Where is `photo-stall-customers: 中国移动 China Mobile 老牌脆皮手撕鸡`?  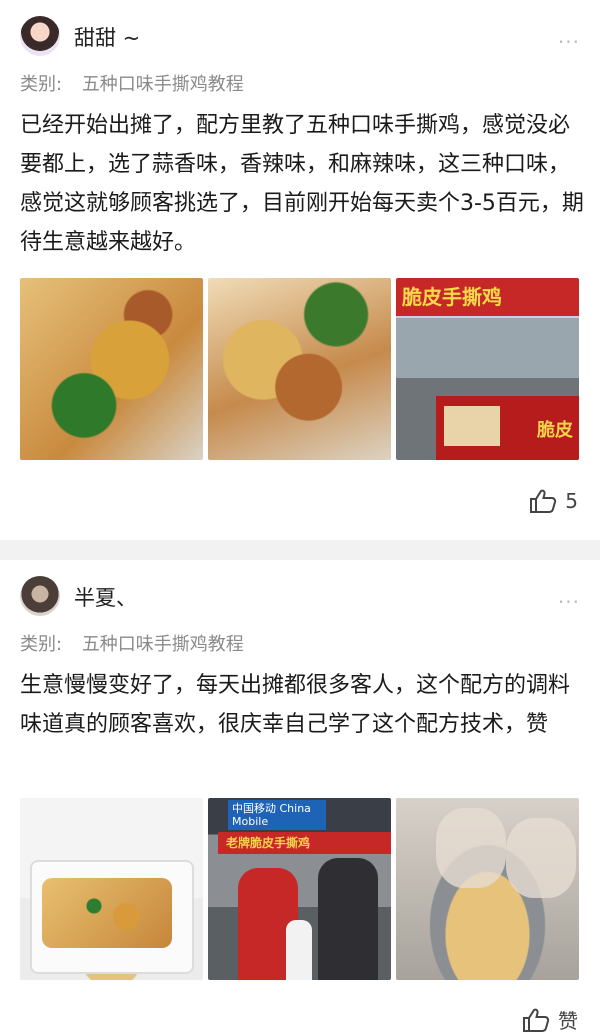
photo-stall-customers: 中国移动 China Mobile 老牌脆皮手撕鸡 is located at coordinates (299, 889).